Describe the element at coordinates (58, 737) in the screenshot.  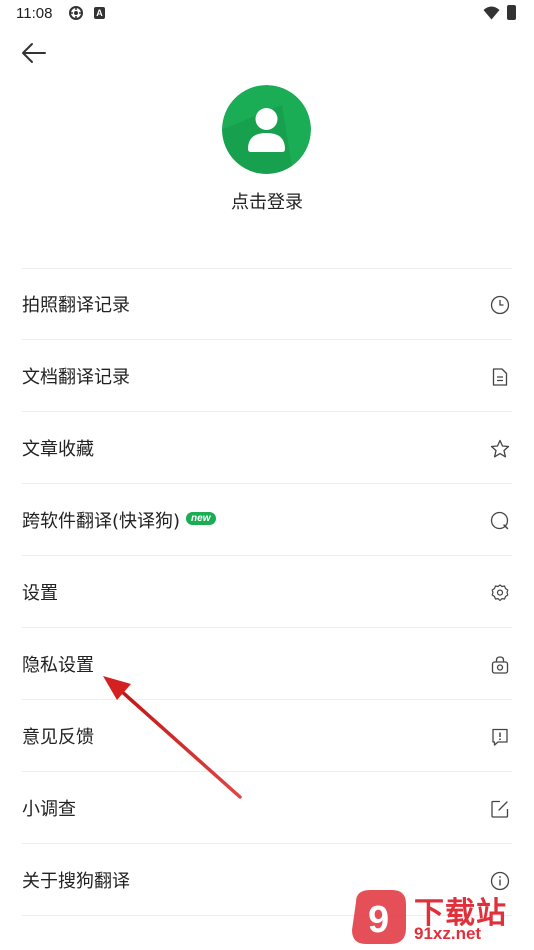
I see `menu-item-label: 意见反馈` at that location.